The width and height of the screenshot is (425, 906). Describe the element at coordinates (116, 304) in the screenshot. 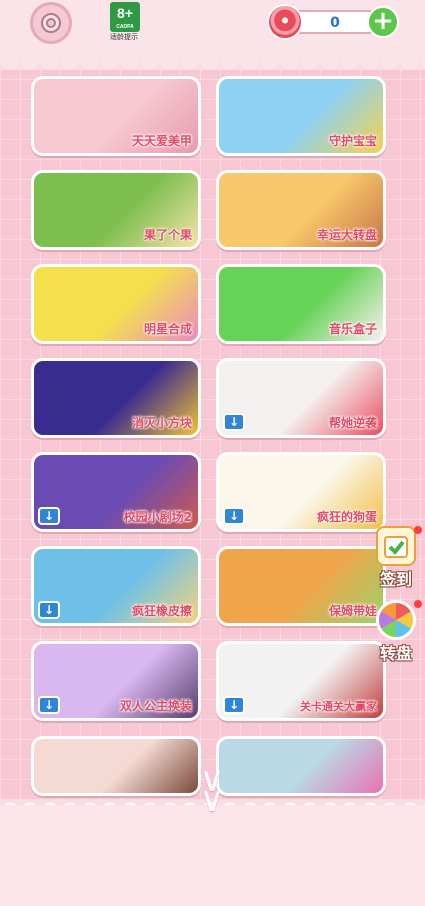

I see `game-card: 明星合成` at that location.